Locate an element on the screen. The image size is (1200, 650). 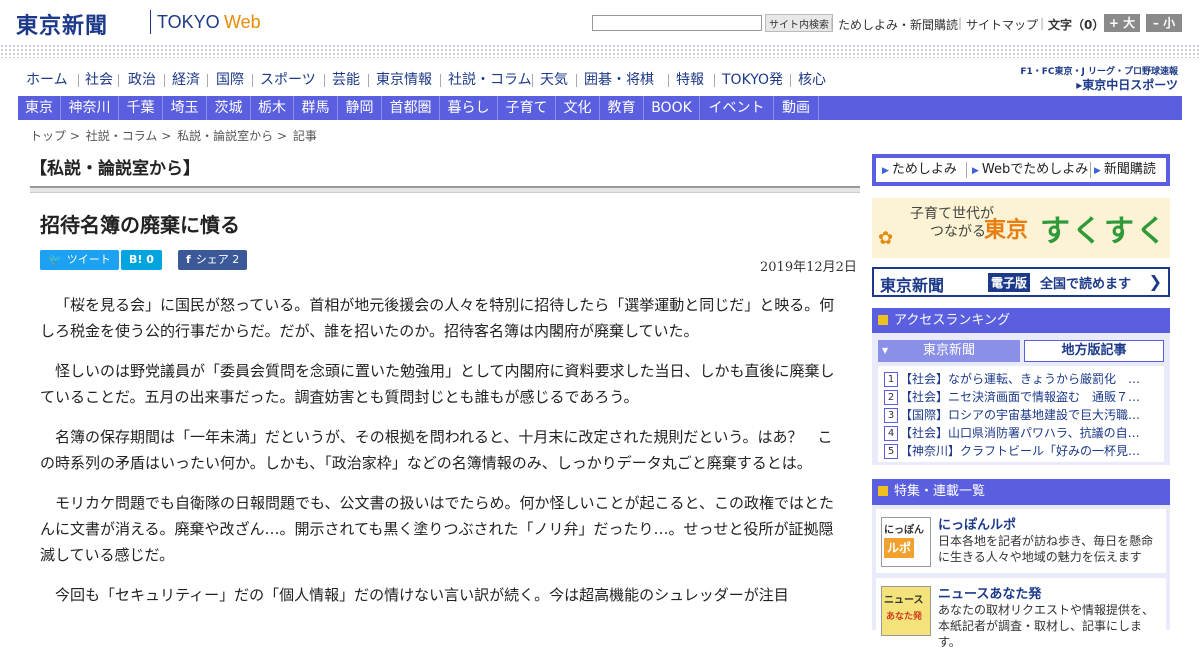
facebook-label: シェア 2 is located at coordinates (217, 259).